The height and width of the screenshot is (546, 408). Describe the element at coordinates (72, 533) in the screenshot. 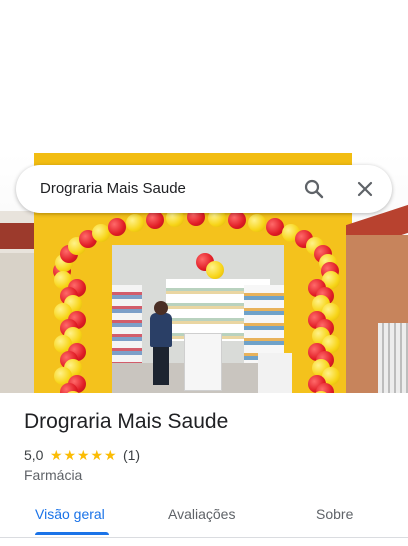

I see `active-tab-indicator` at that location.